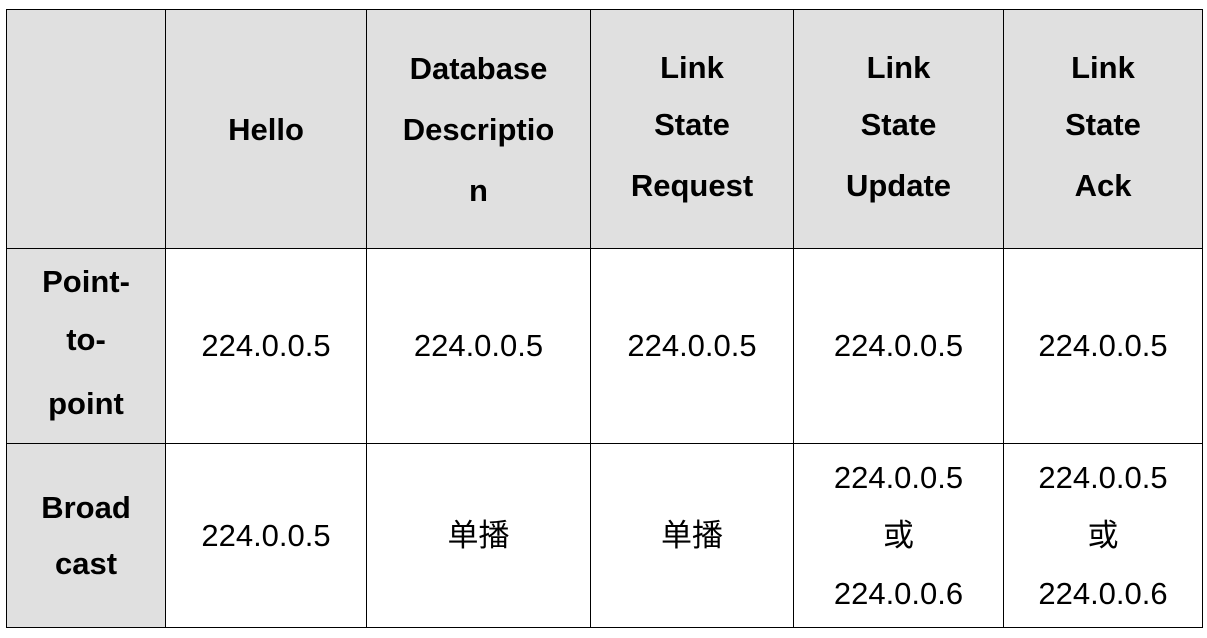 The height and width of the screenshot is (638, 1207). Describe the element at coordinates (86, 281) in the screenshot. I see `row-header-line: Point-` at that location.